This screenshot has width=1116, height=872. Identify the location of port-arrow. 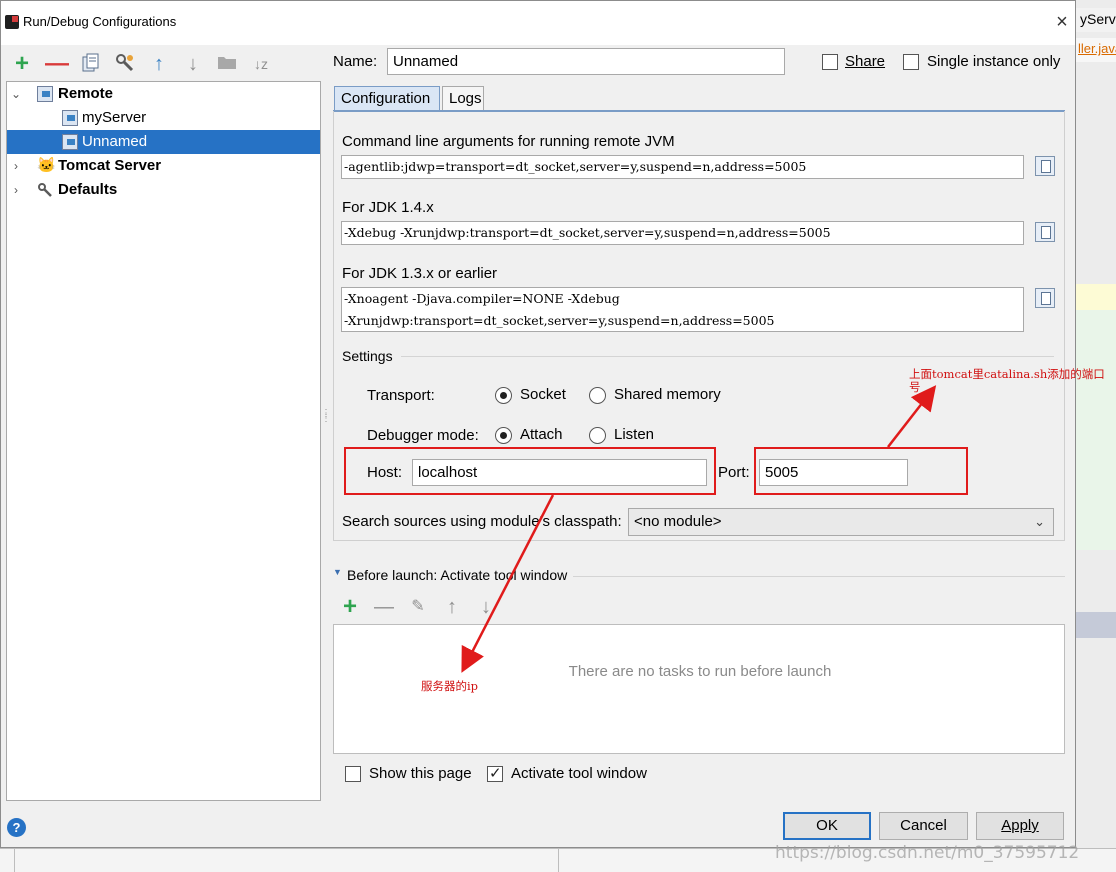
(912, 416).